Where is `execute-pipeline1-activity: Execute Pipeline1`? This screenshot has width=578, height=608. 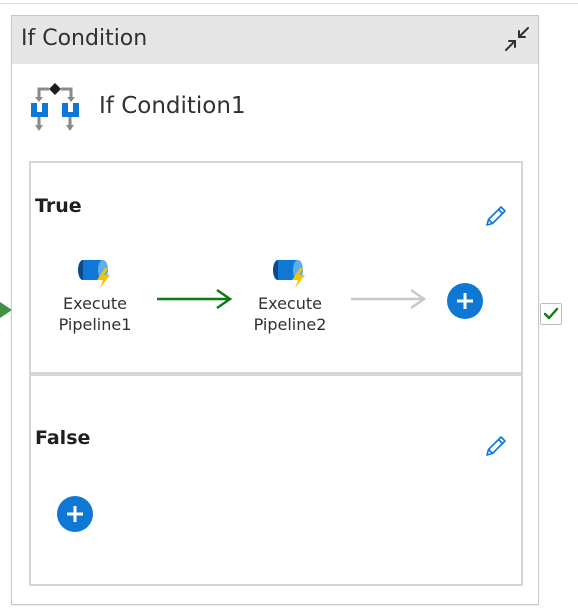 execute-pipeline1-activity: Execute Pipeline1 is located at coordinates (95, 295).